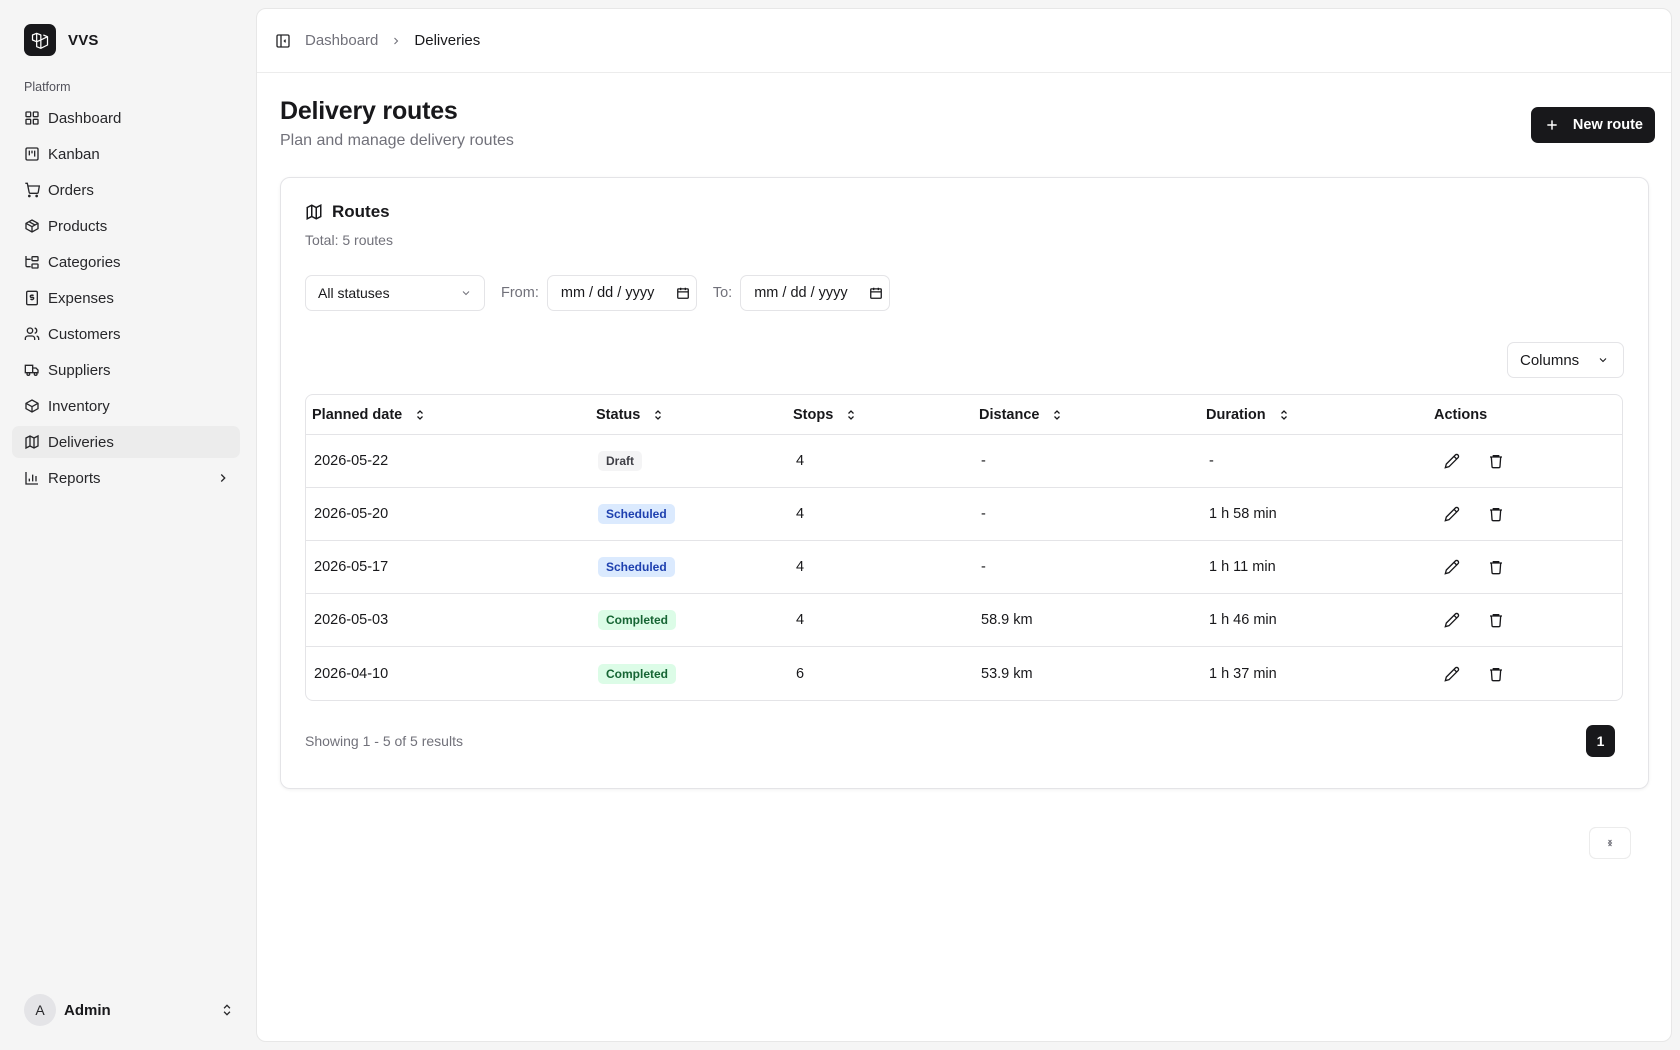 Image resolution: width=1680 pixels, height=1050 pixels. I want to click on cell-distance: 58.9 km, so click(1007, 620).